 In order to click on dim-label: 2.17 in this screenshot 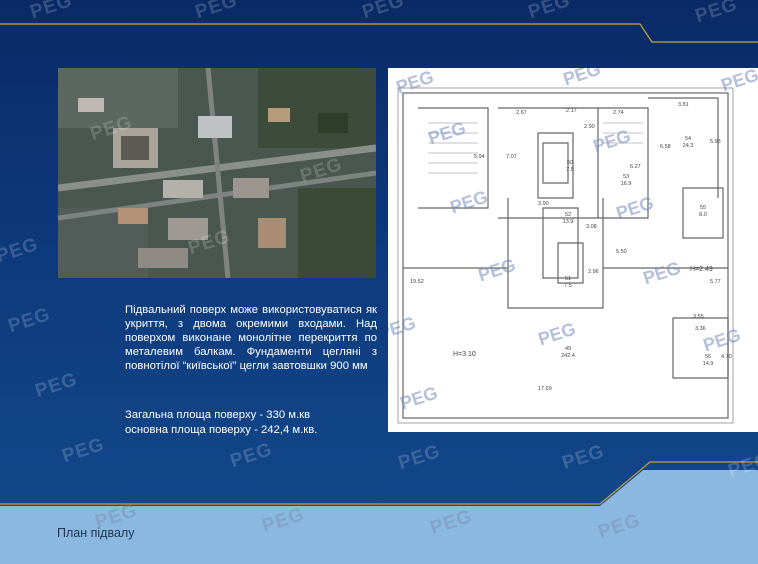, I will do `click(571, 111)`.